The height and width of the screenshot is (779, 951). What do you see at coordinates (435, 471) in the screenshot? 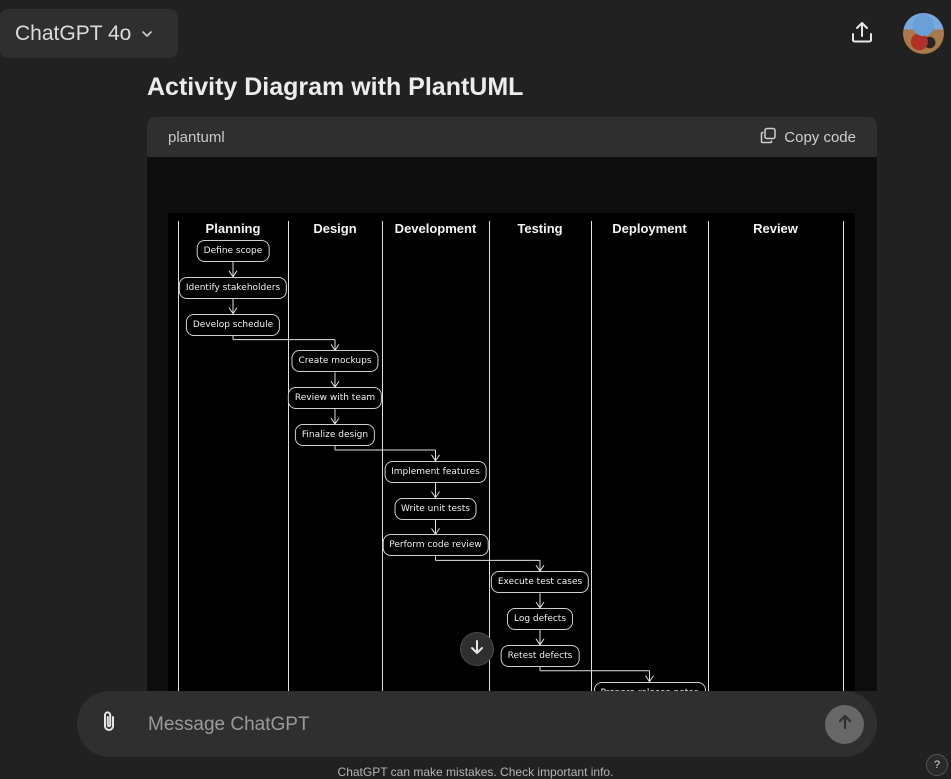
I see `activity-node: Implement features` at bounding box center [435, 471].